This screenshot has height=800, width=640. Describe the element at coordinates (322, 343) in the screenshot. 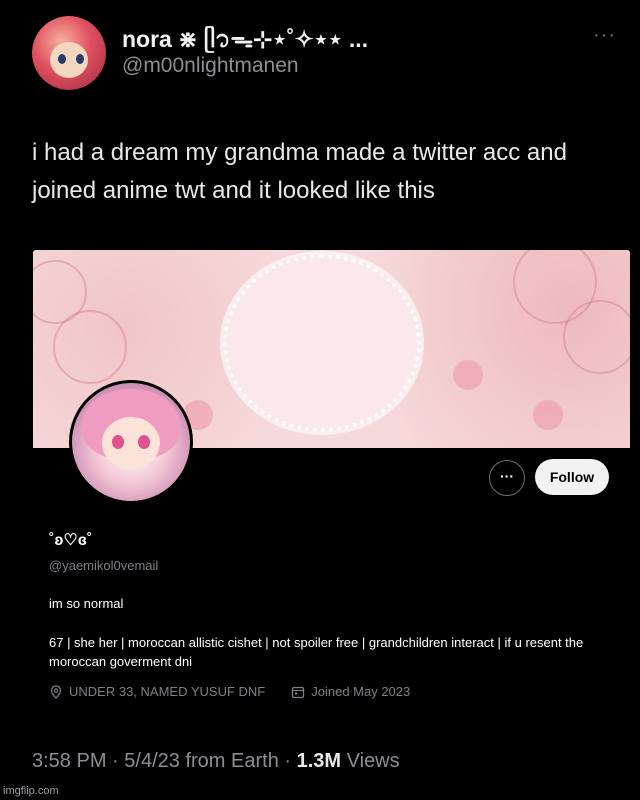

I see `lace-frame` at that location.